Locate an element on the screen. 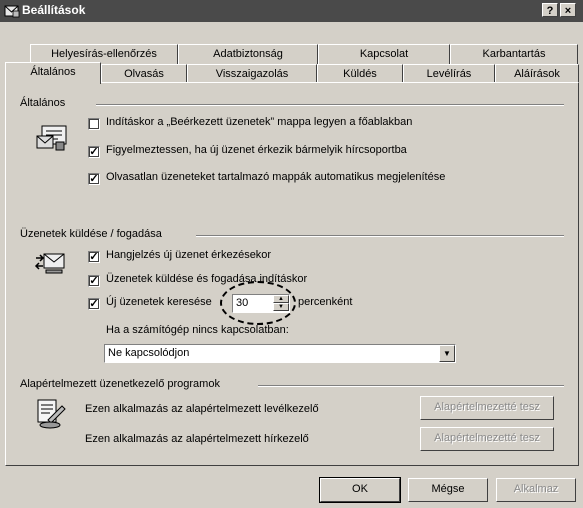  option-sound-label: Hangjelzés új üzenet érkezésekor is located at coordinates (188, 255).